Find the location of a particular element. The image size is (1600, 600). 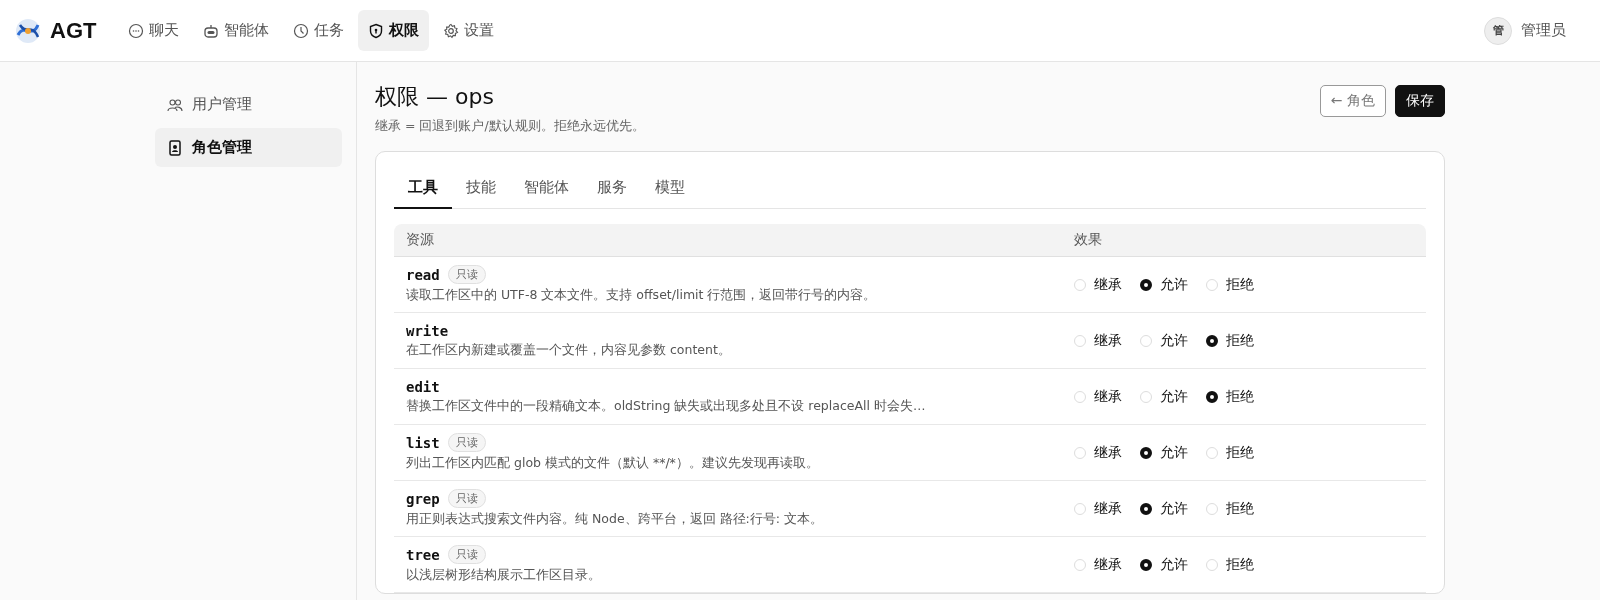

nav-tab: 权限 is located at coordinates (394, 30).